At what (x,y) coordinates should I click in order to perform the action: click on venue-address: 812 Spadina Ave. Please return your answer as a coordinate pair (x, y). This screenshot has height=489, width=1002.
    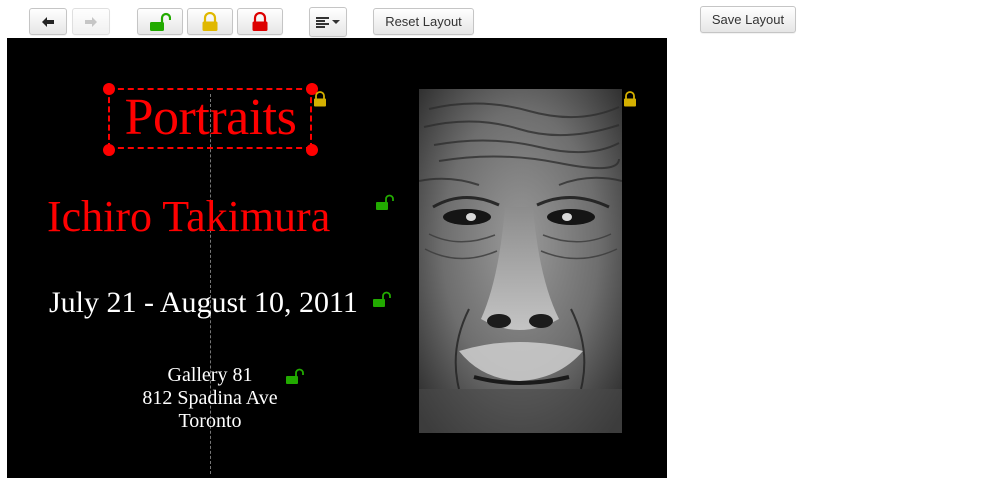
    Looking at the image, I should click on (210, 398).